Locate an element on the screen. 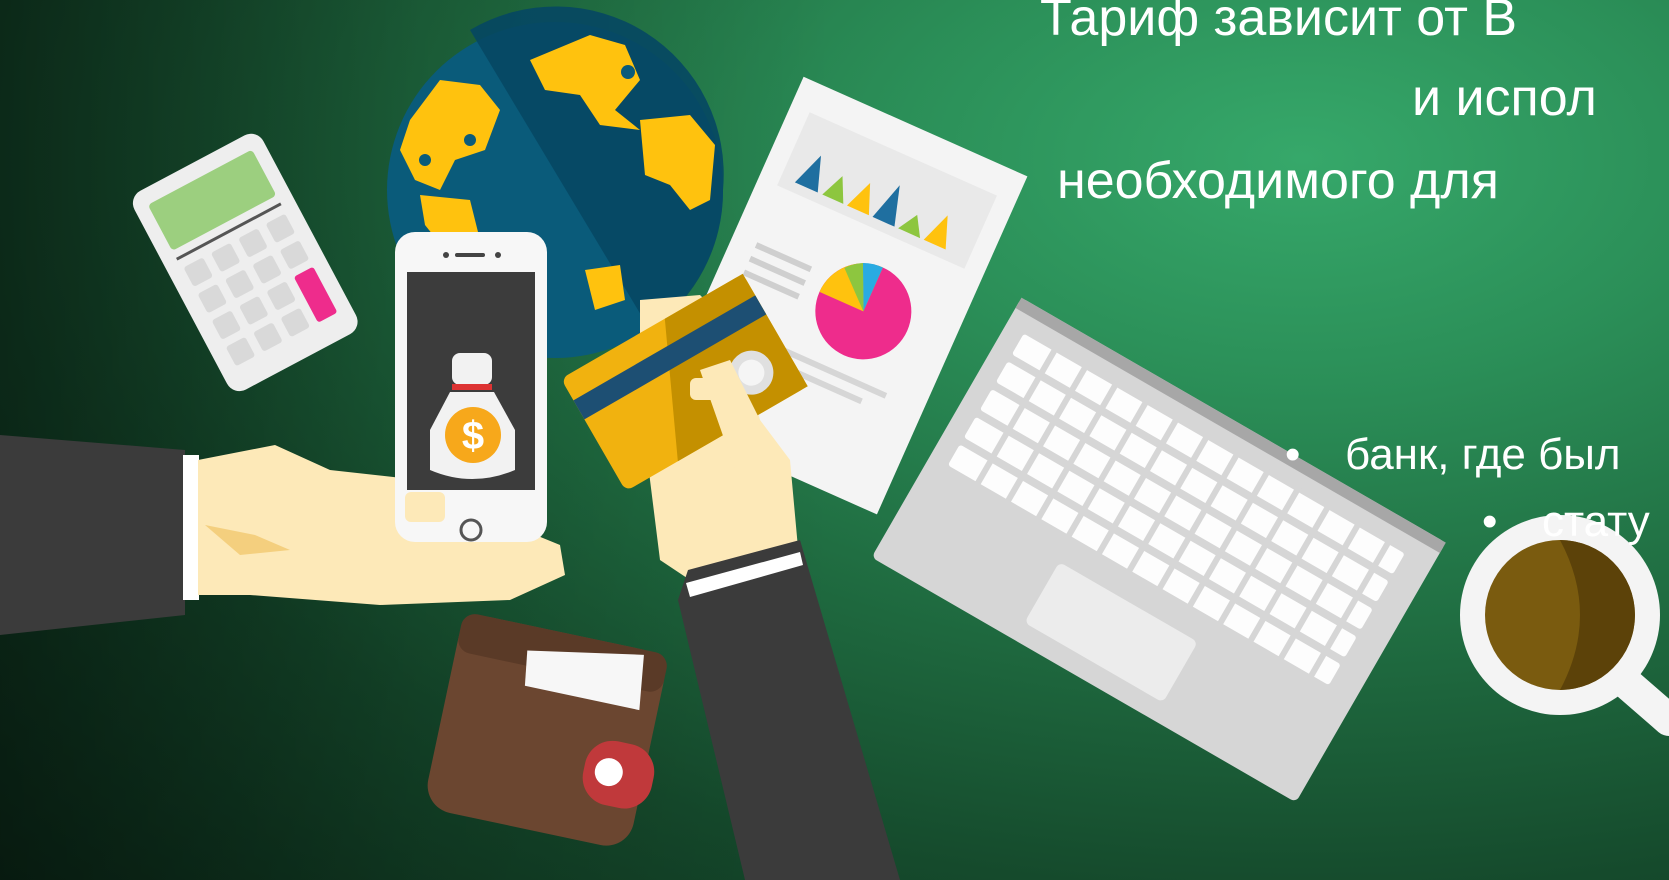  headline-line-2: и испол is located at coordinates (1504, 98).